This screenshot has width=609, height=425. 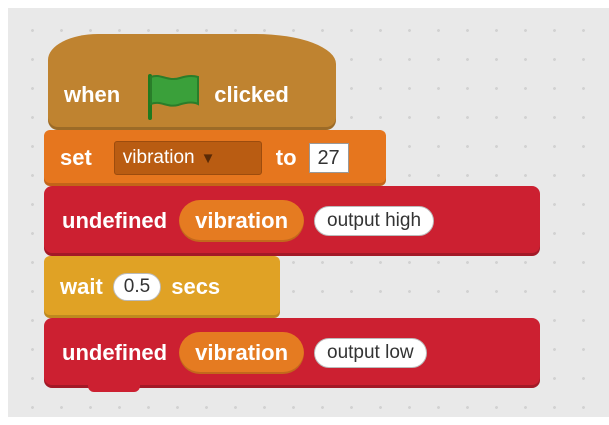 What do you see at coordinates (374, 221) in the screenshot?
I see `state-input: output high` at bounding box center [374, 221].